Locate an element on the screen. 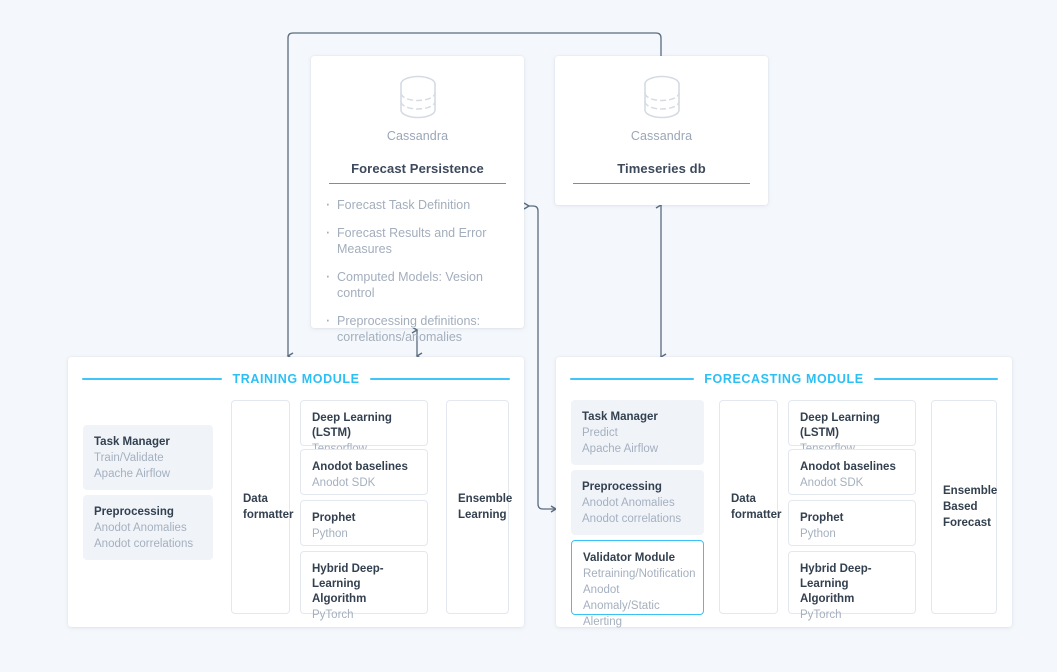  training-algorithm-prophet: Prophet Python is located at coordinates (364, 523).